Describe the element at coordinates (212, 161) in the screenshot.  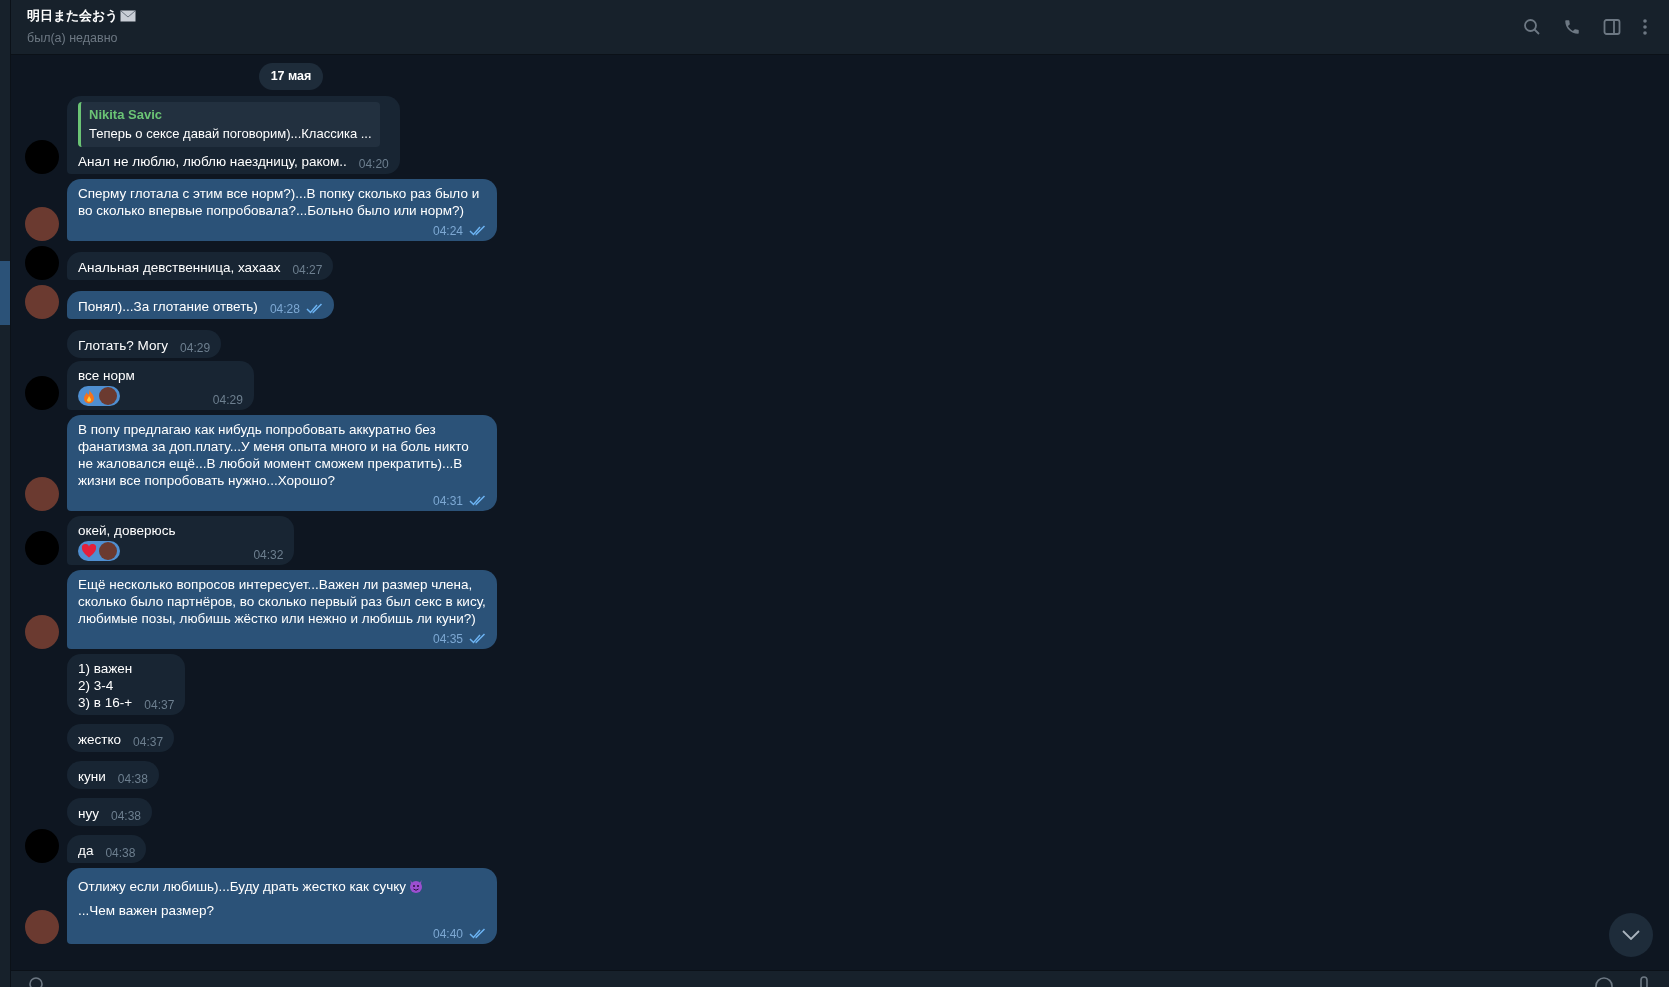
I see `message-text: Анал не люблю, люблю наездницу, раком..` at that location.